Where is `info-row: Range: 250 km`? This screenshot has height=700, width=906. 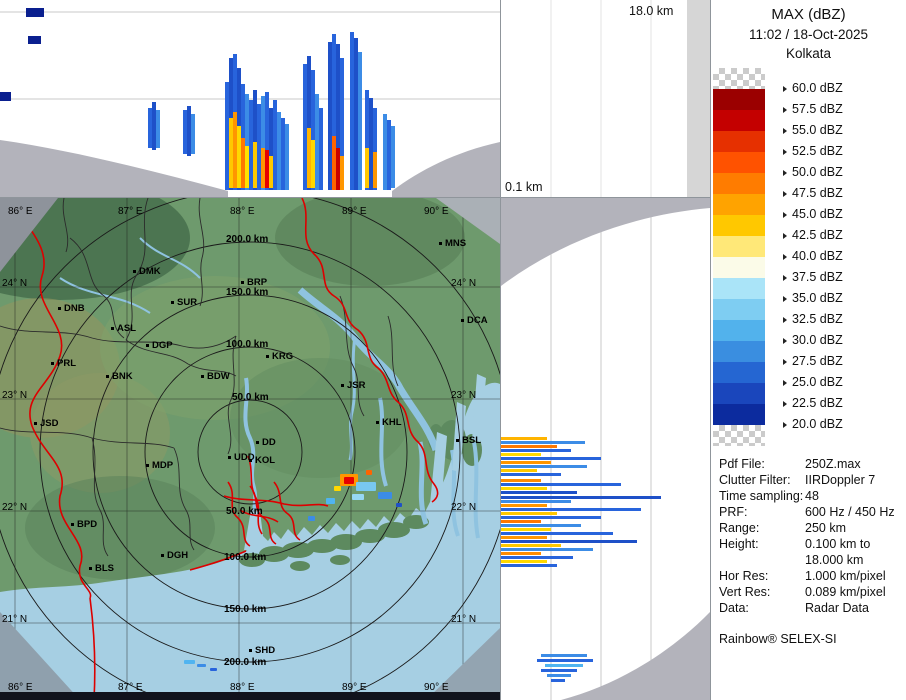
info-row: Range: 250 km is located at coordinates (812, 528).